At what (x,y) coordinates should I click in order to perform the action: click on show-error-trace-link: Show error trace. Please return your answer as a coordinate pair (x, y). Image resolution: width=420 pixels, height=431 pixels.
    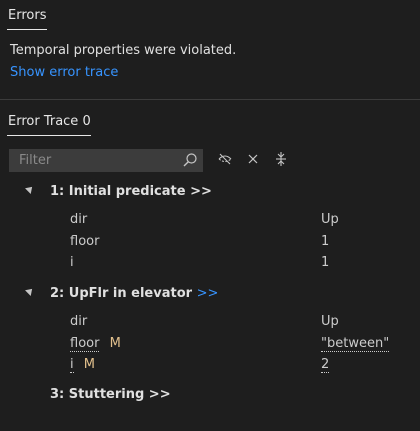
    Looking at the image, I should click on (64, 72).